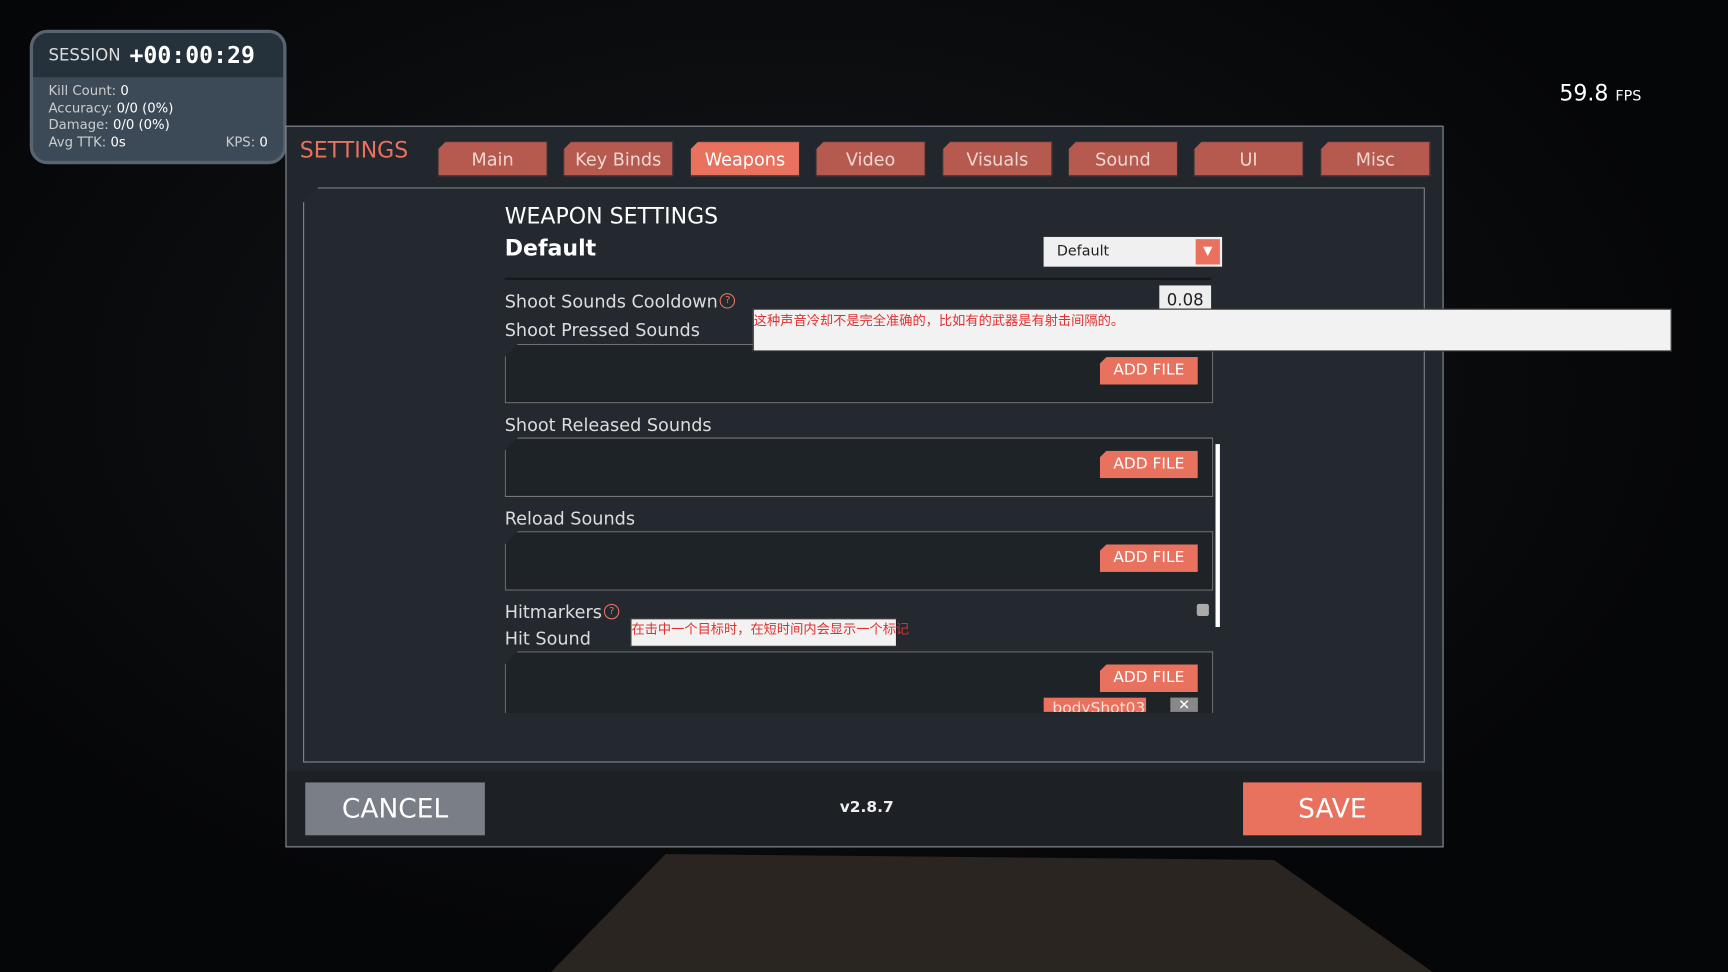 The width and height of the screenshot is (1728, 972). I want to click on hit-sound-file-chip: bodyShot03, so click(1104, 704).